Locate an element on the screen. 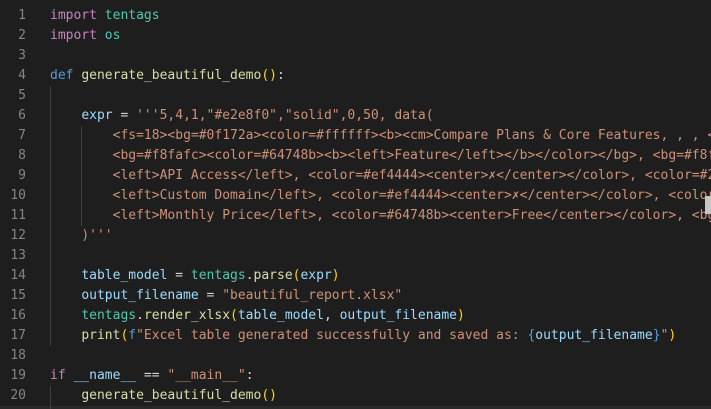 This screenshot has width=711, height=409. code-token: "beautiful_report.xlsx" is located at coordinates (312, 295).